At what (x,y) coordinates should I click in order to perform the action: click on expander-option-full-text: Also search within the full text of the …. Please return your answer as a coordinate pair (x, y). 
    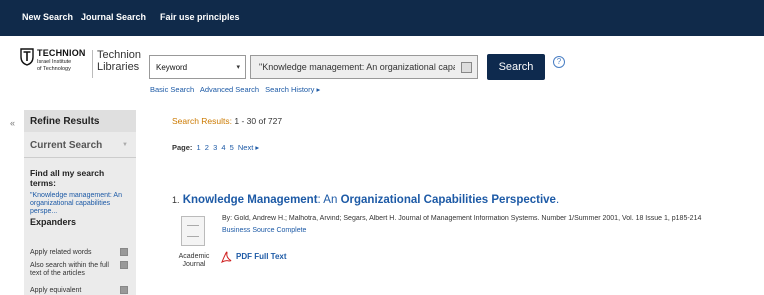
    Looking at the image, I should click on (69, 269).